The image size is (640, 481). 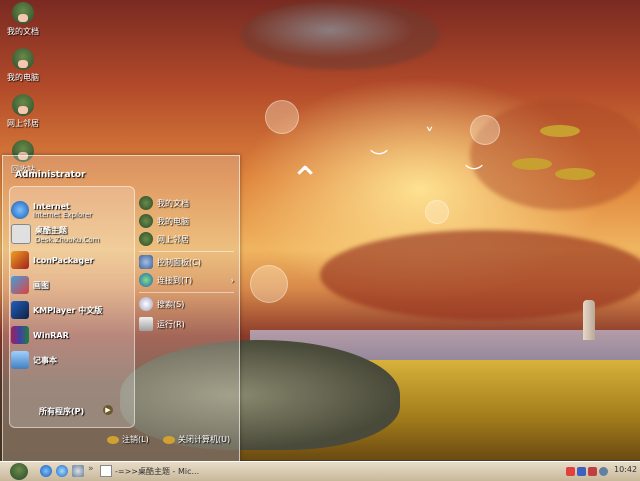 I want to click on arrow-right-icon: ▶, so click(x=108, y=410).